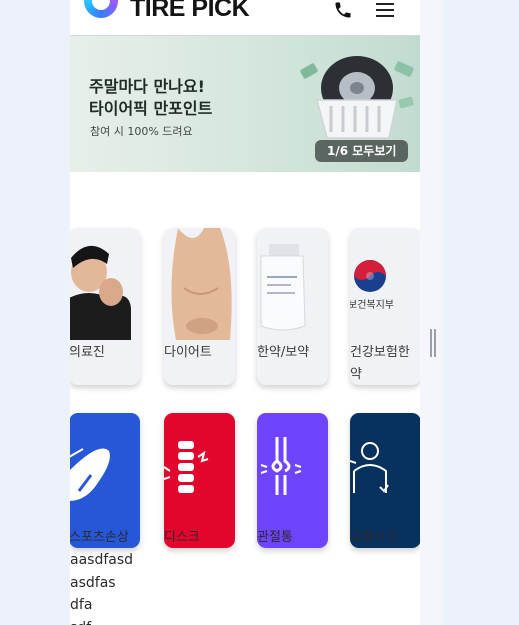  Describe the element at coordinates (385, 284) in the screenshot. I see `ministry-logo-icon` at that location.